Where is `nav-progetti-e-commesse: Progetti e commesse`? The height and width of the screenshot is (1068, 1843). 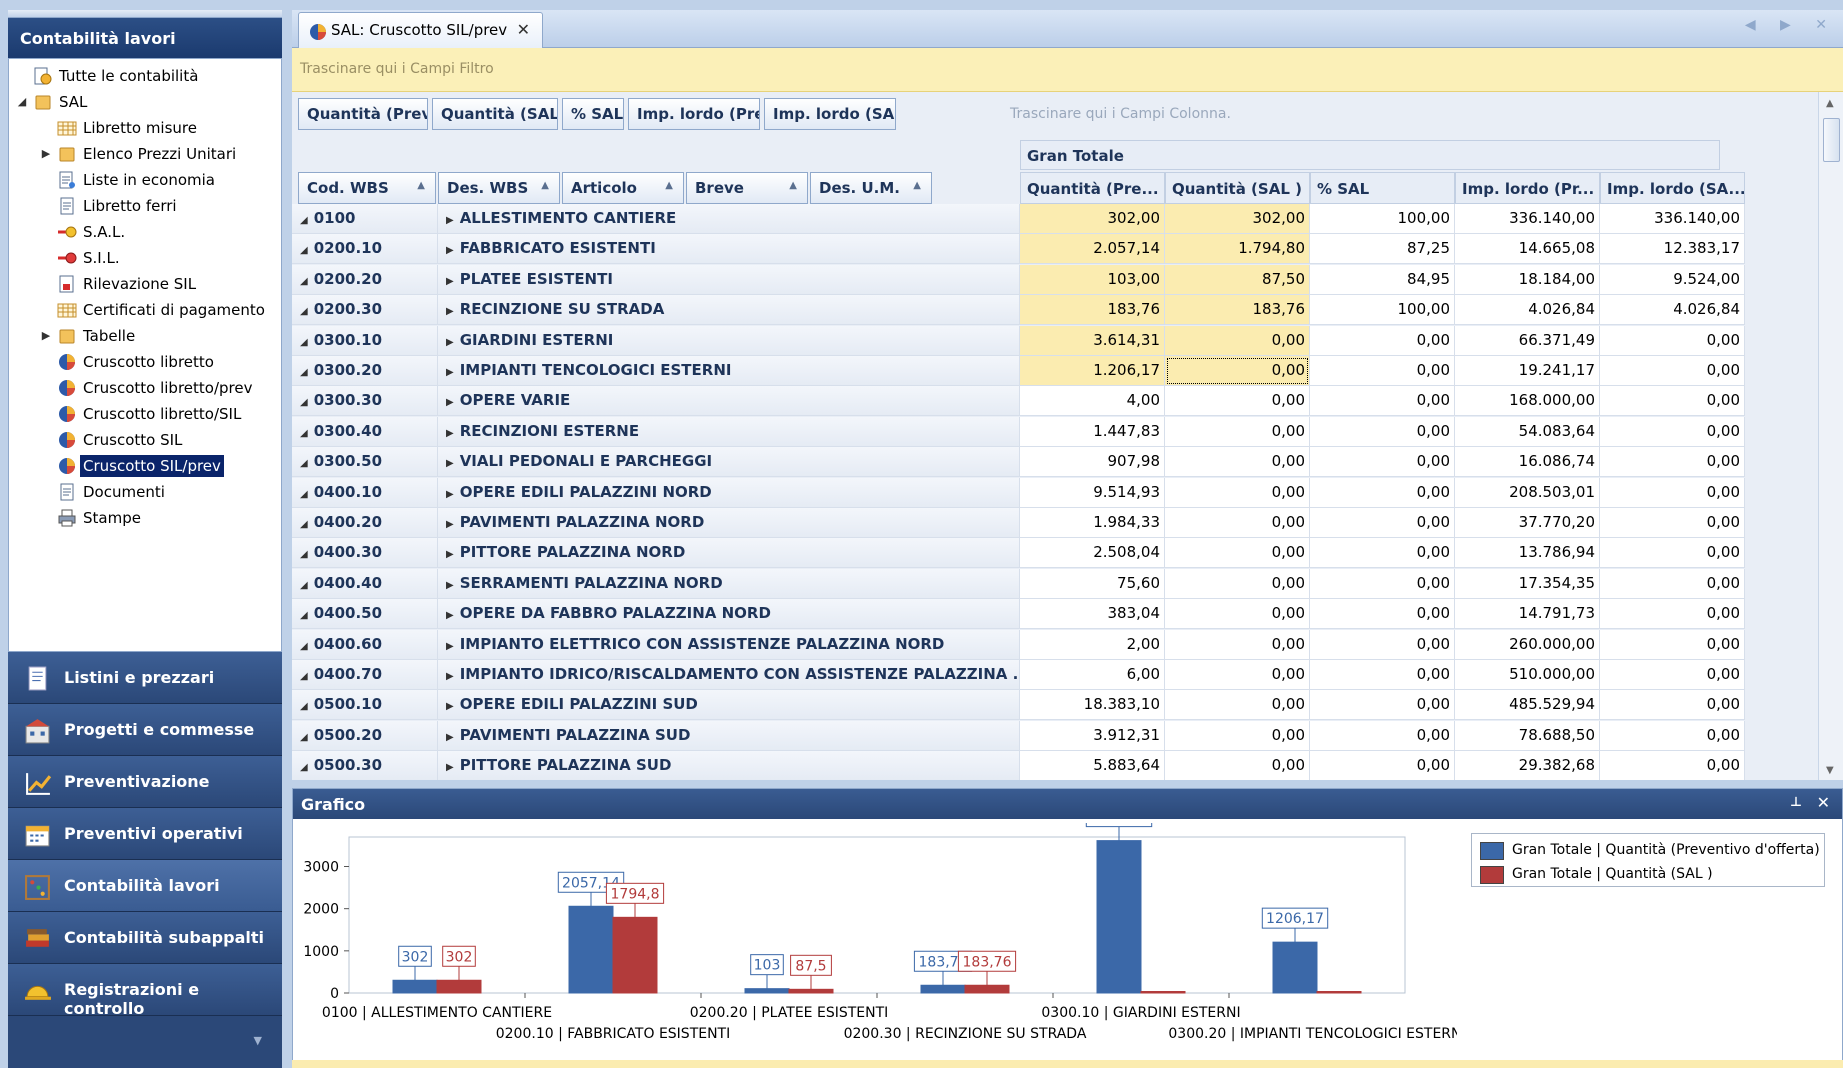 nav-progetti-e-commesse: Progetti e commesse is located at coordinates (145, 730).